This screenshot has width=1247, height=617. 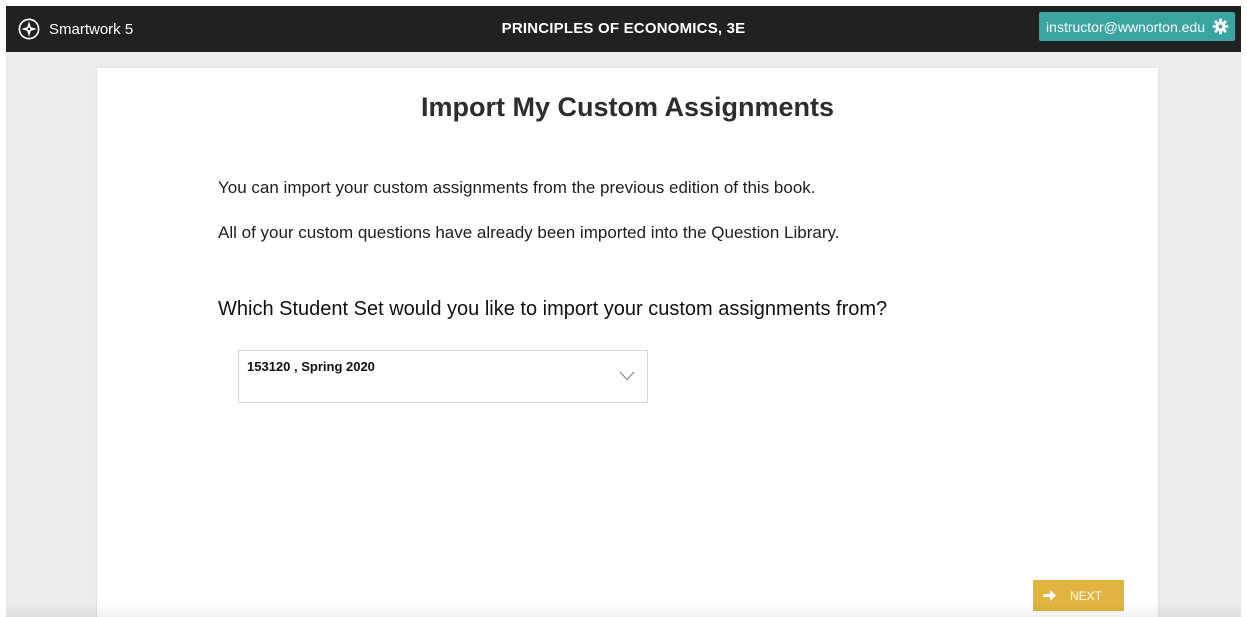 What do you see at coordinates (29, 29) in the screenshot?
I see `compass-logo-icon` at bounding box center [29, 29].